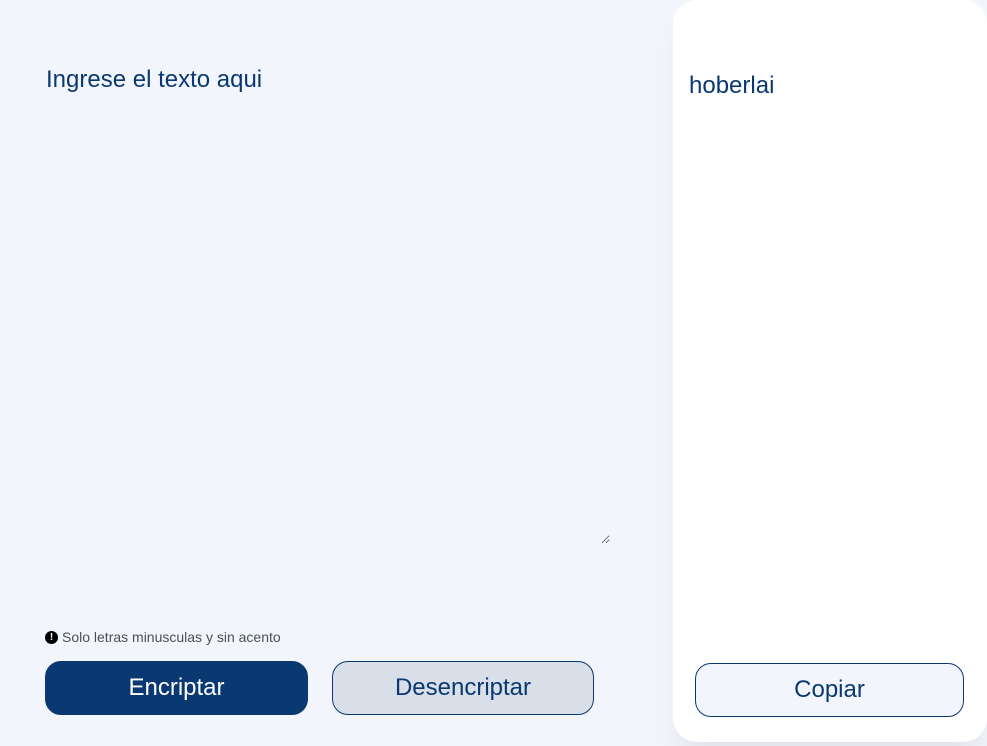 Image resolution: width=987 pixels, height=746 pixels. What do you see at coordinates (51, 637) in the screenshot?
I see `exclamation-circle-icon: !` at bounding box center [51, 637].